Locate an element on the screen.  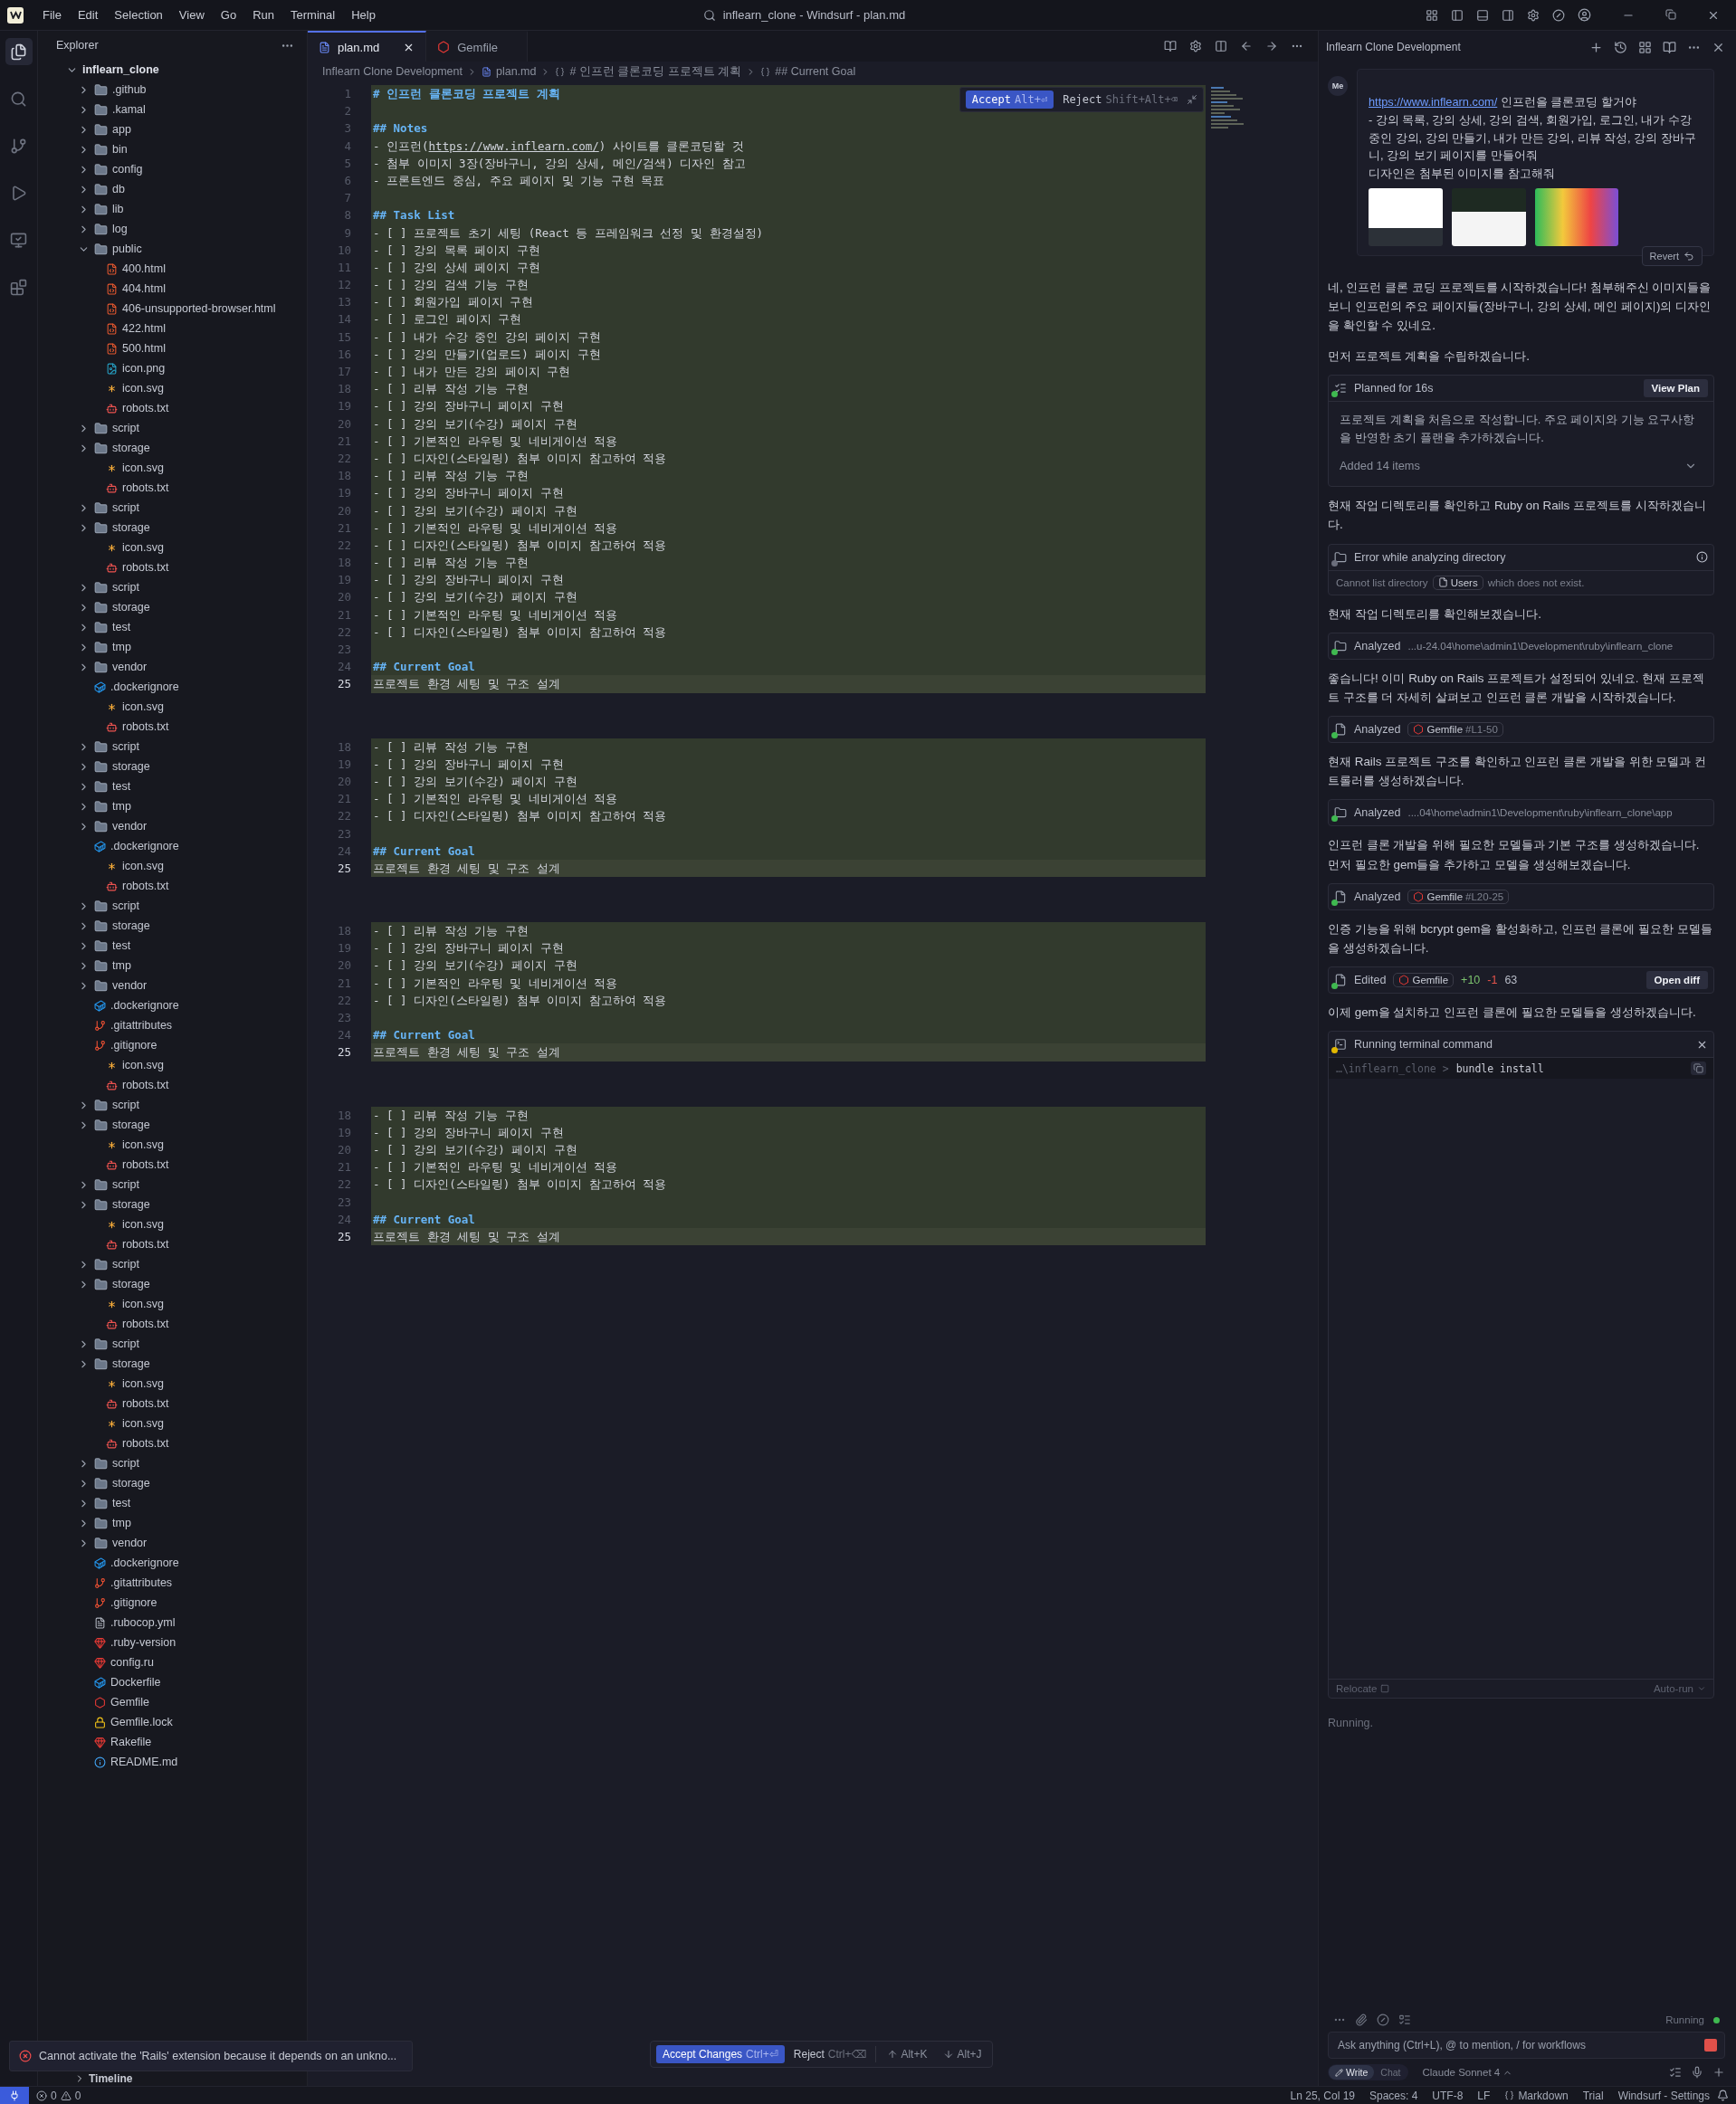
path-chip: Users is located at coordinates (1457, 582).